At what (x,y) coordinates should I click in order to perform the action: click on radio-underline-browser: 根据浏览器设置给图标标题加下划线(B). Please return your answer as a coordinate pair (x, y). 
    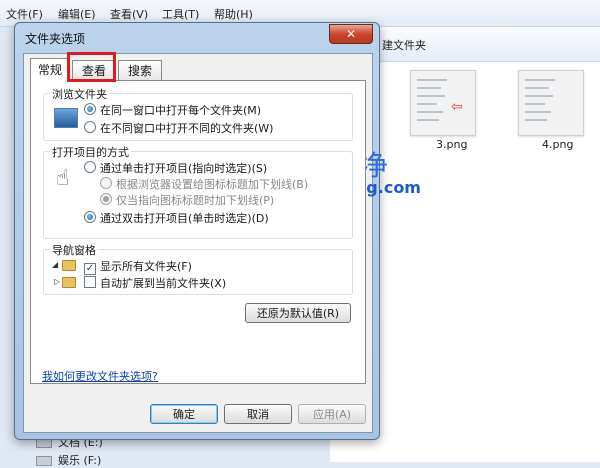
    Looking at the image, I should click on (204, 184).